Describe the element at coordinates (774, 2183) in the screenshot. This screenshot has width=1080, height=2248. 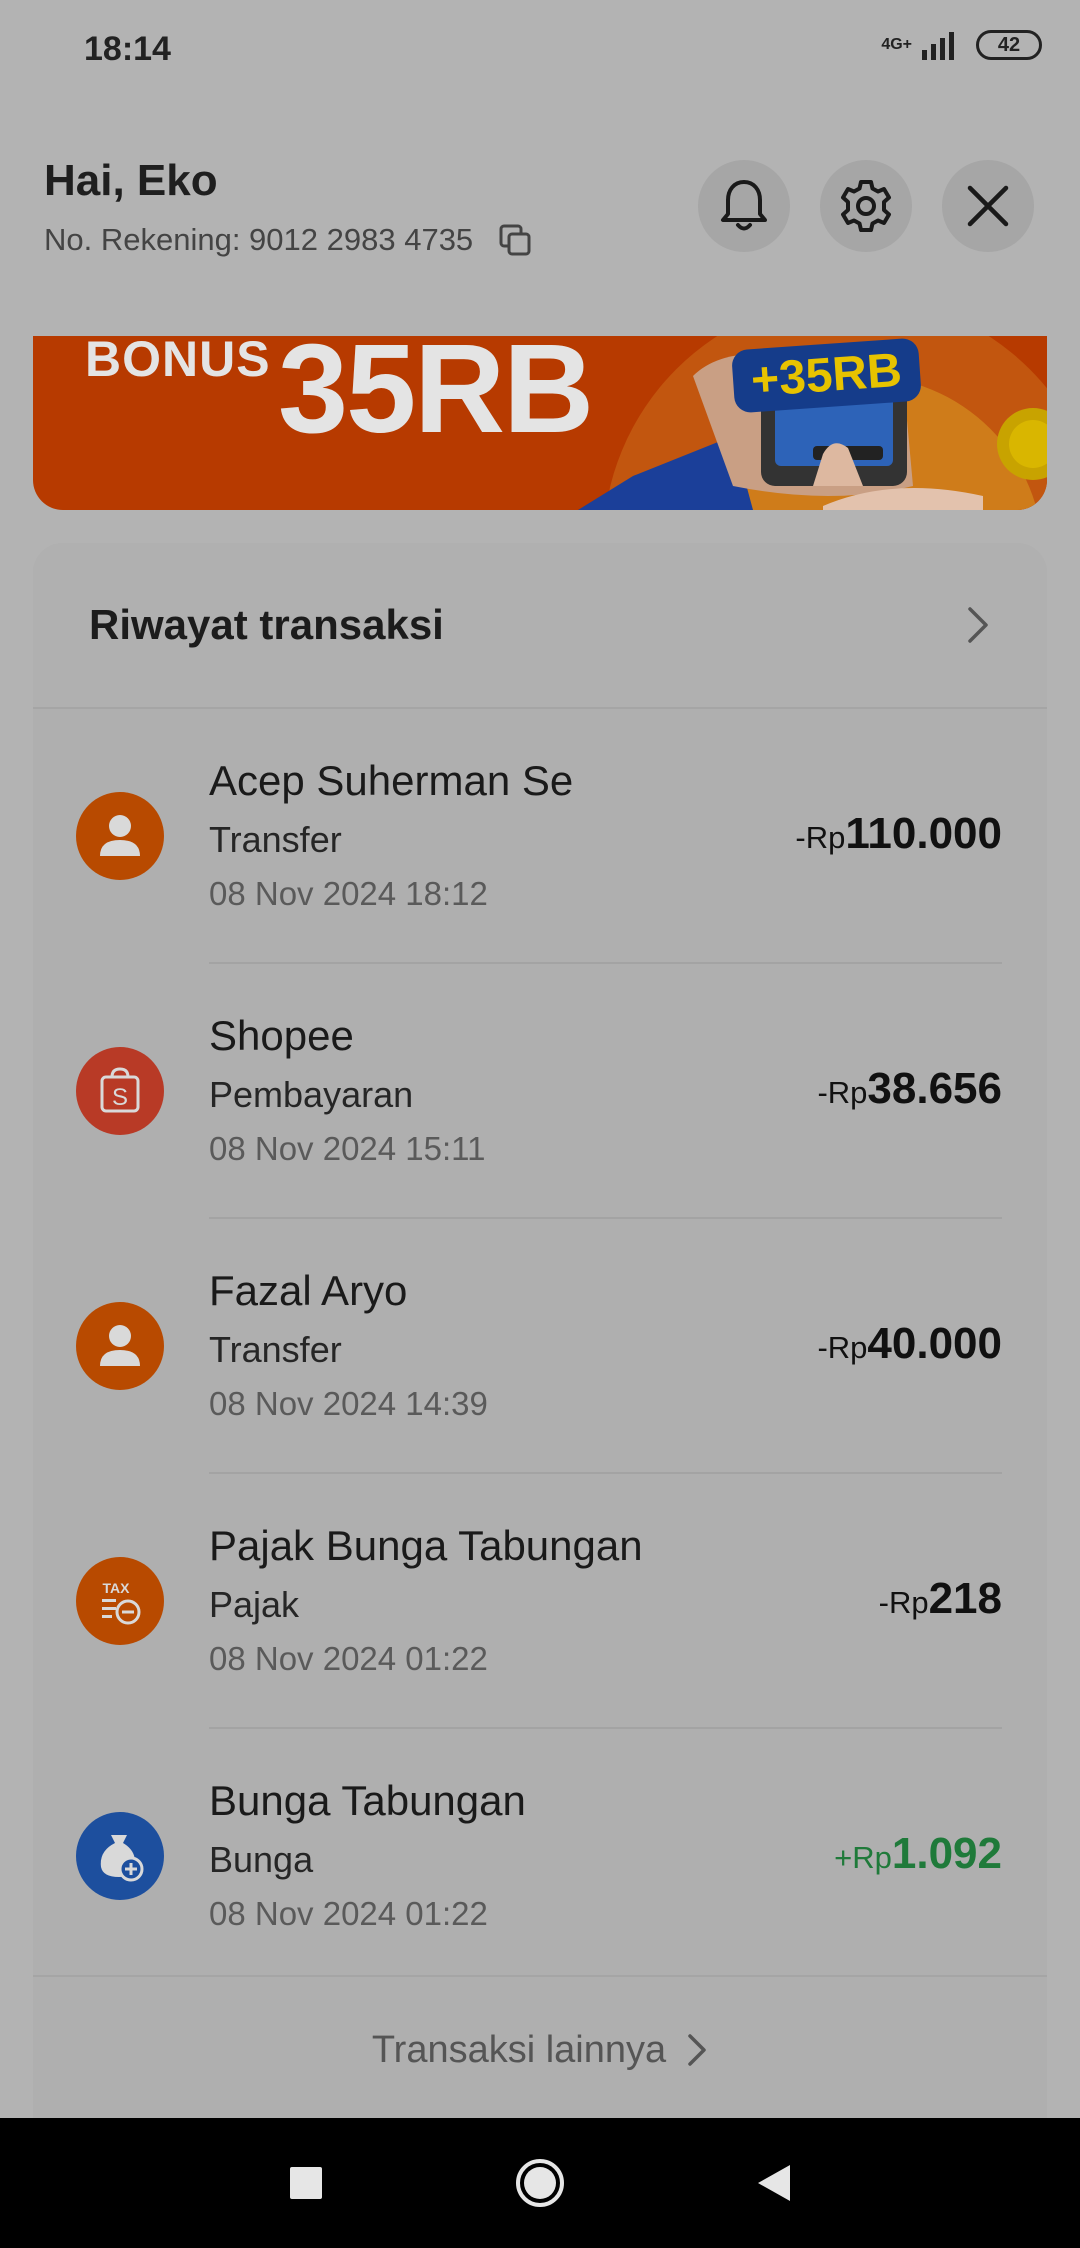
I see `back-icon` at that location.